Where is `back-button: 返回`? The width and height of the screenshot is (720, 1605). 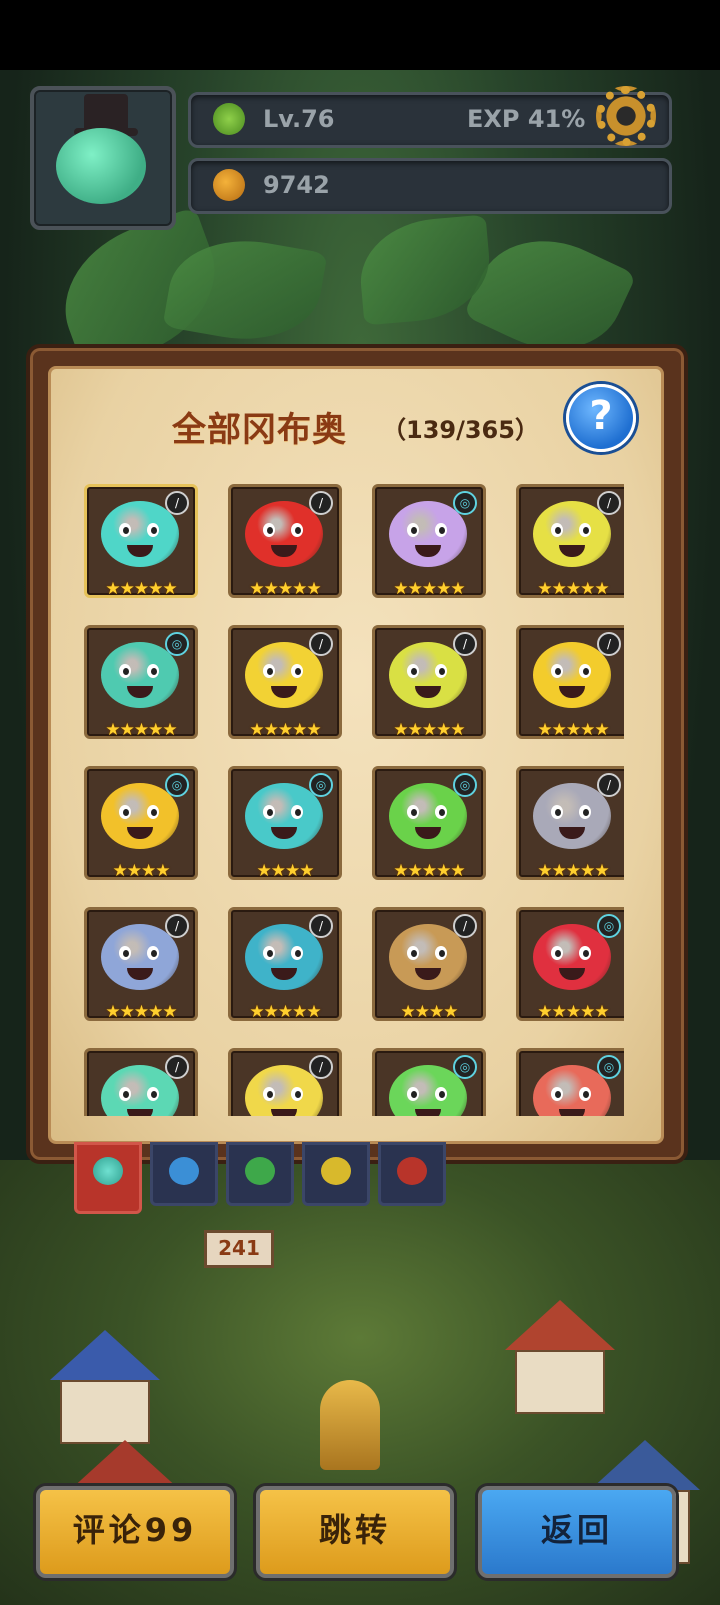
back-button: 返回 is located at coordinates (577, 1532).